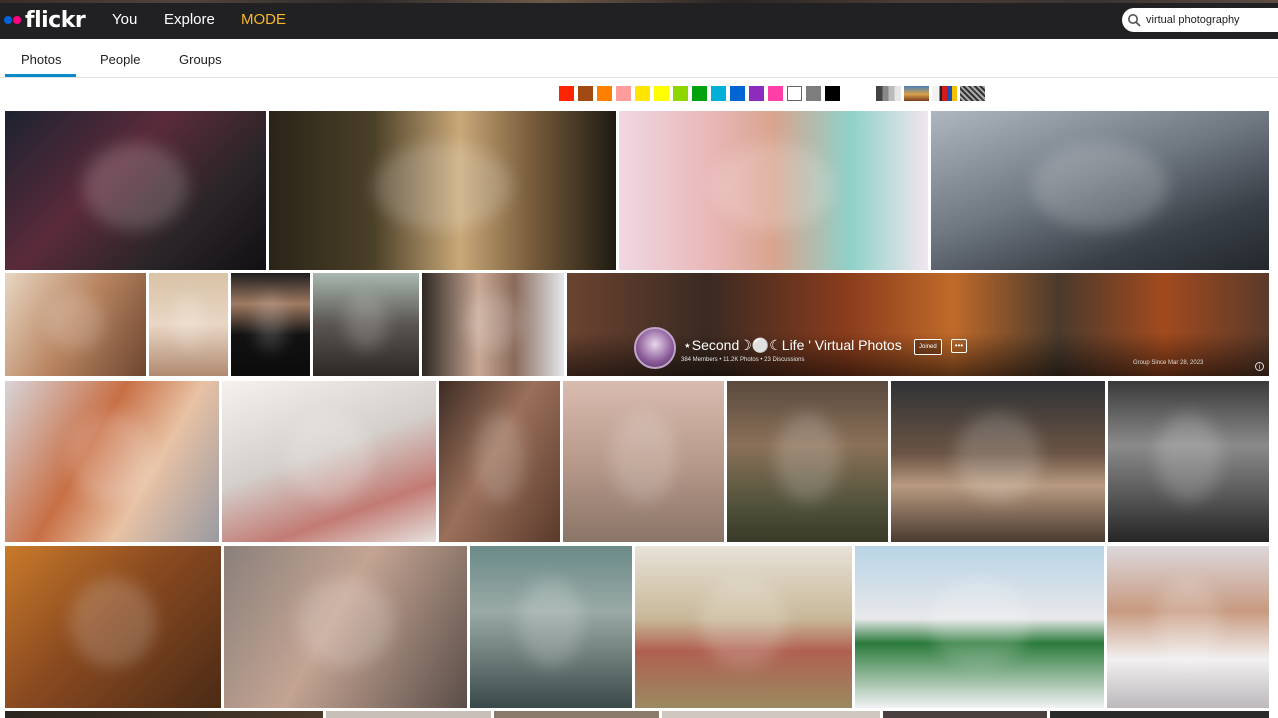  I want to click on color-filter-bar, so click(639, 95).